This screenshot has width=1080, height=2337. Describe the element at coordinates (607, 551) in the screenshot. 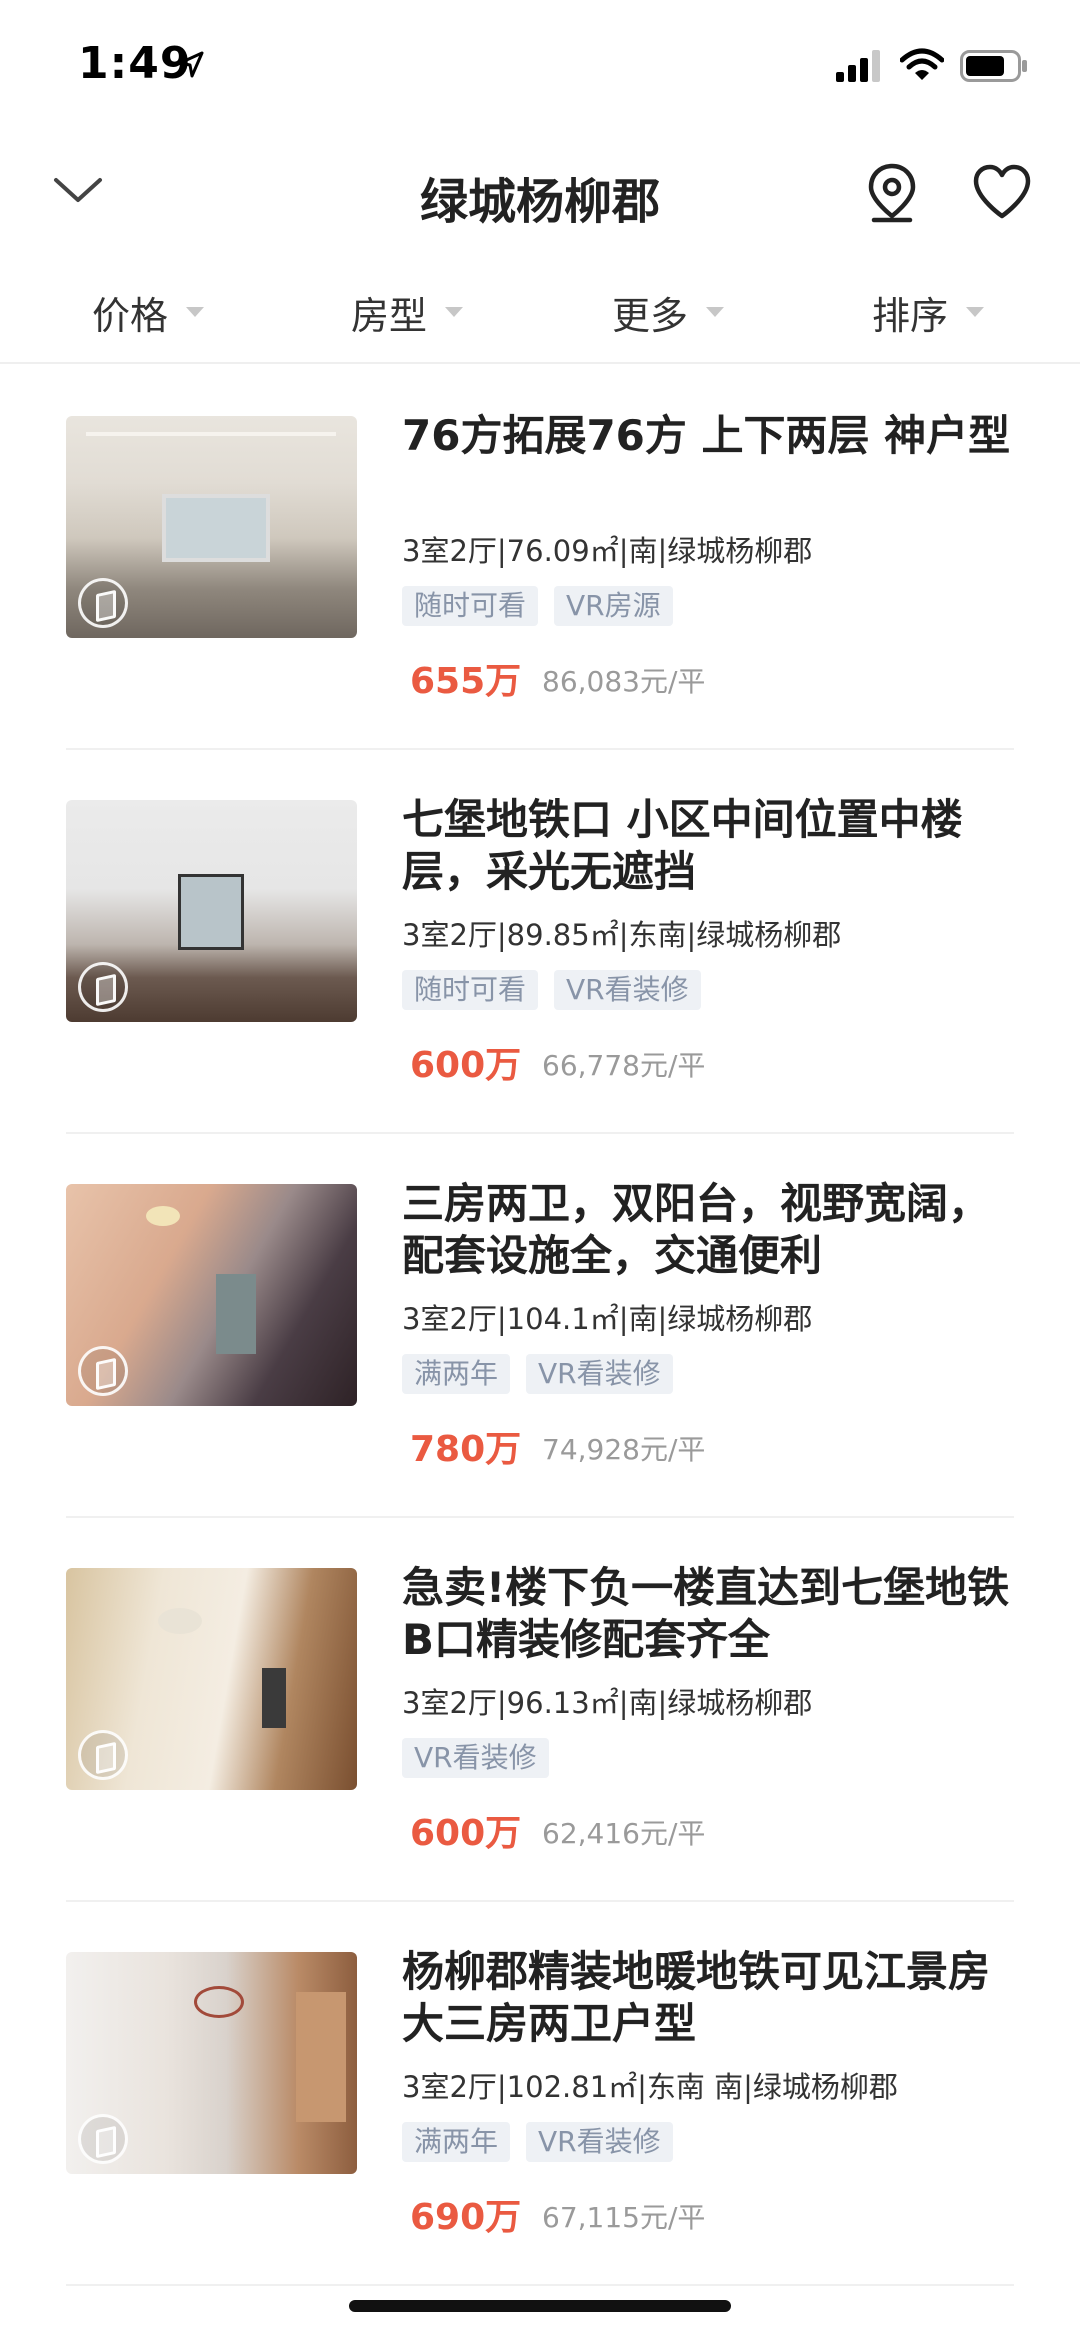

I see `listing-meta: 3室2厅|76.09㎡|南|绿城杨柳郡` at that location.